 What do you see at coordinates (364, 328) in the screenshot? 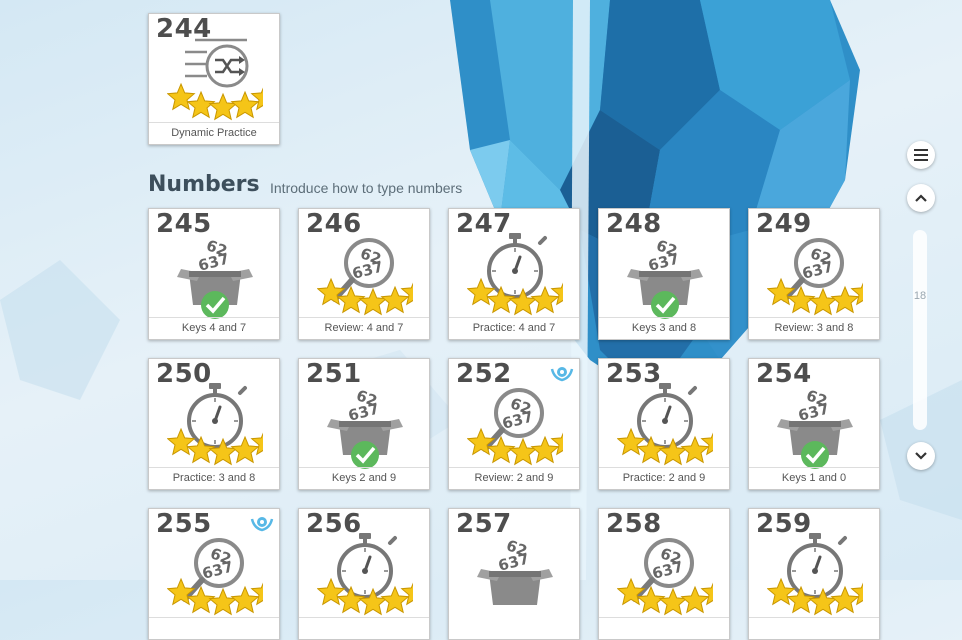
I see `lesson-label: Review: 4 and 7` at bounding box center [364, 328].